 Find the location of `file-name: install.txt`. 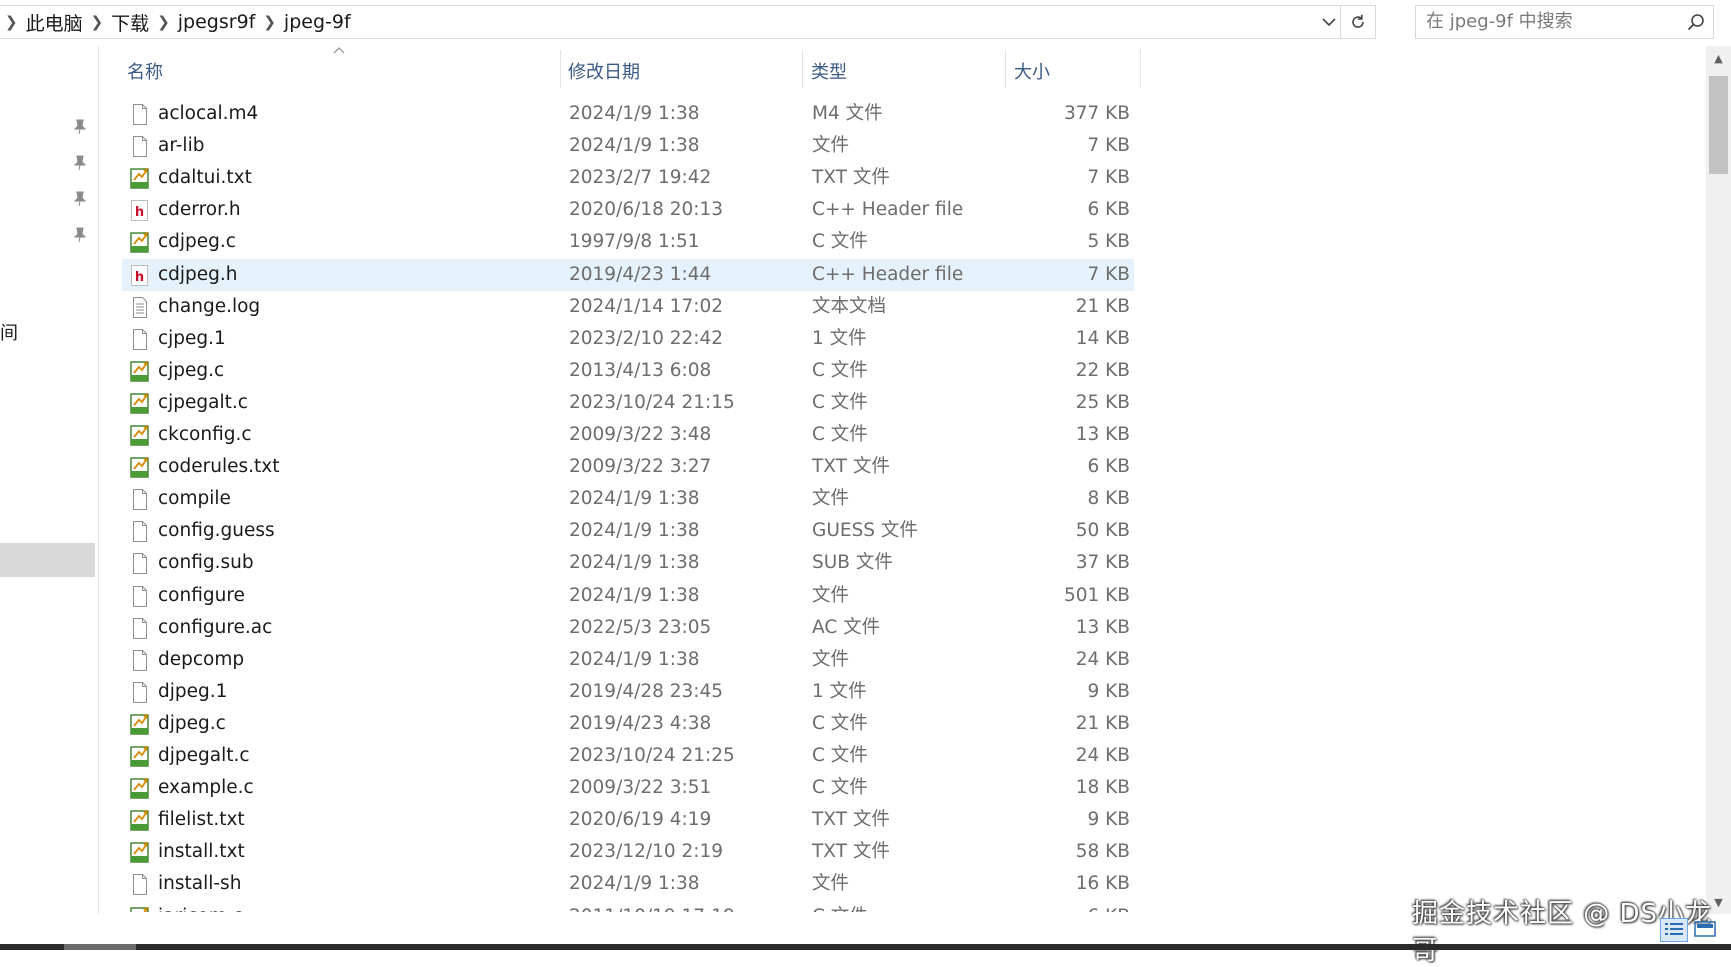

file-name: install.txt is located at coordinates (201, 852).